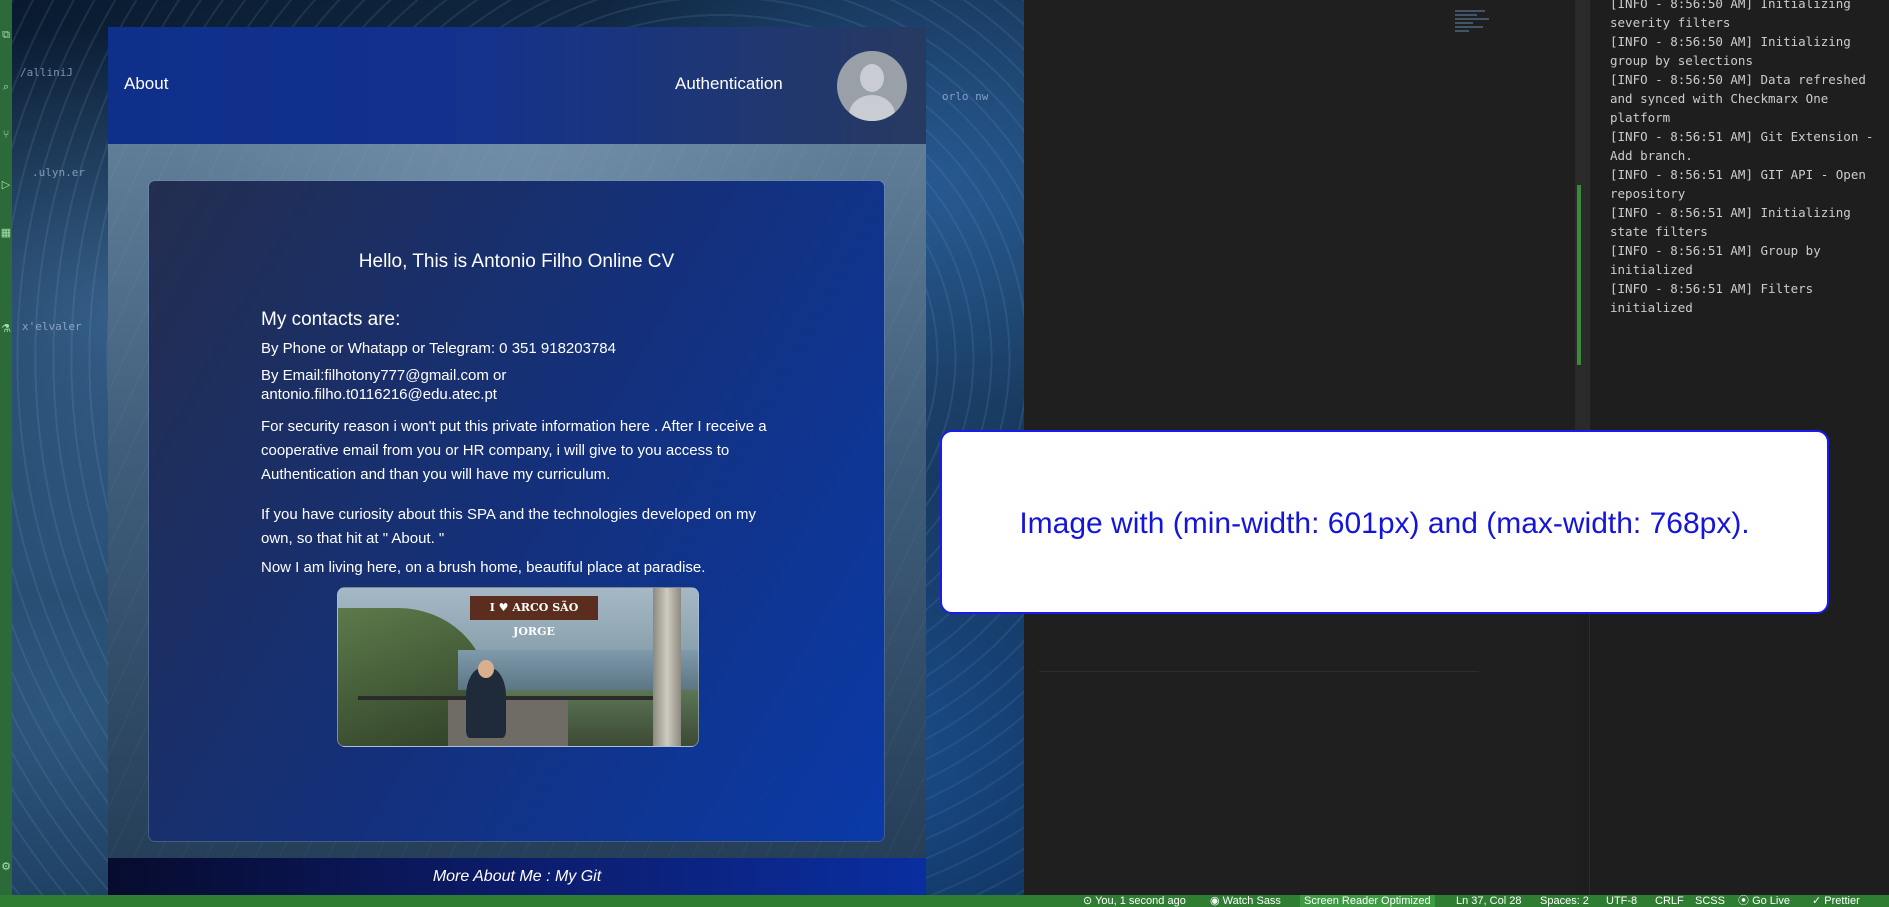  Describe the element at coordinates (379, 394) in the screenshot. I see `email-line-2: antonio.filho.t0116216@edu.atec.pt` at that location.